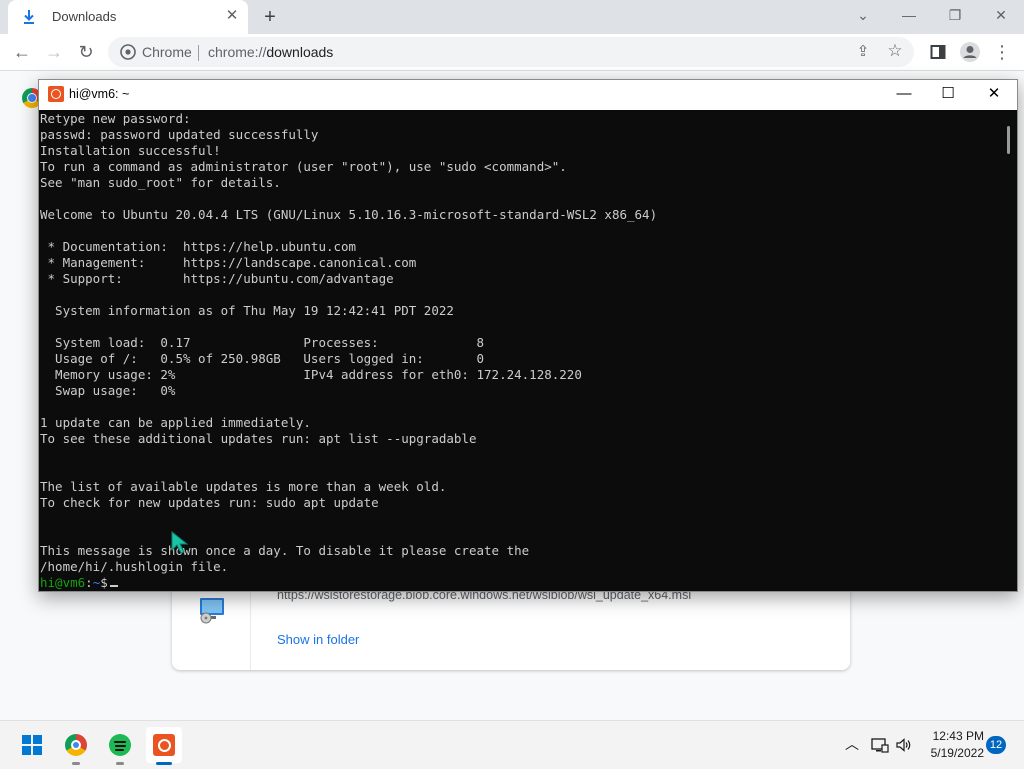 The image size is (1024, 769). Describe the element at coordinates (175, 422) in the screenshot. I see `terminal-line: 1 update can be applied immediately.` at that location.